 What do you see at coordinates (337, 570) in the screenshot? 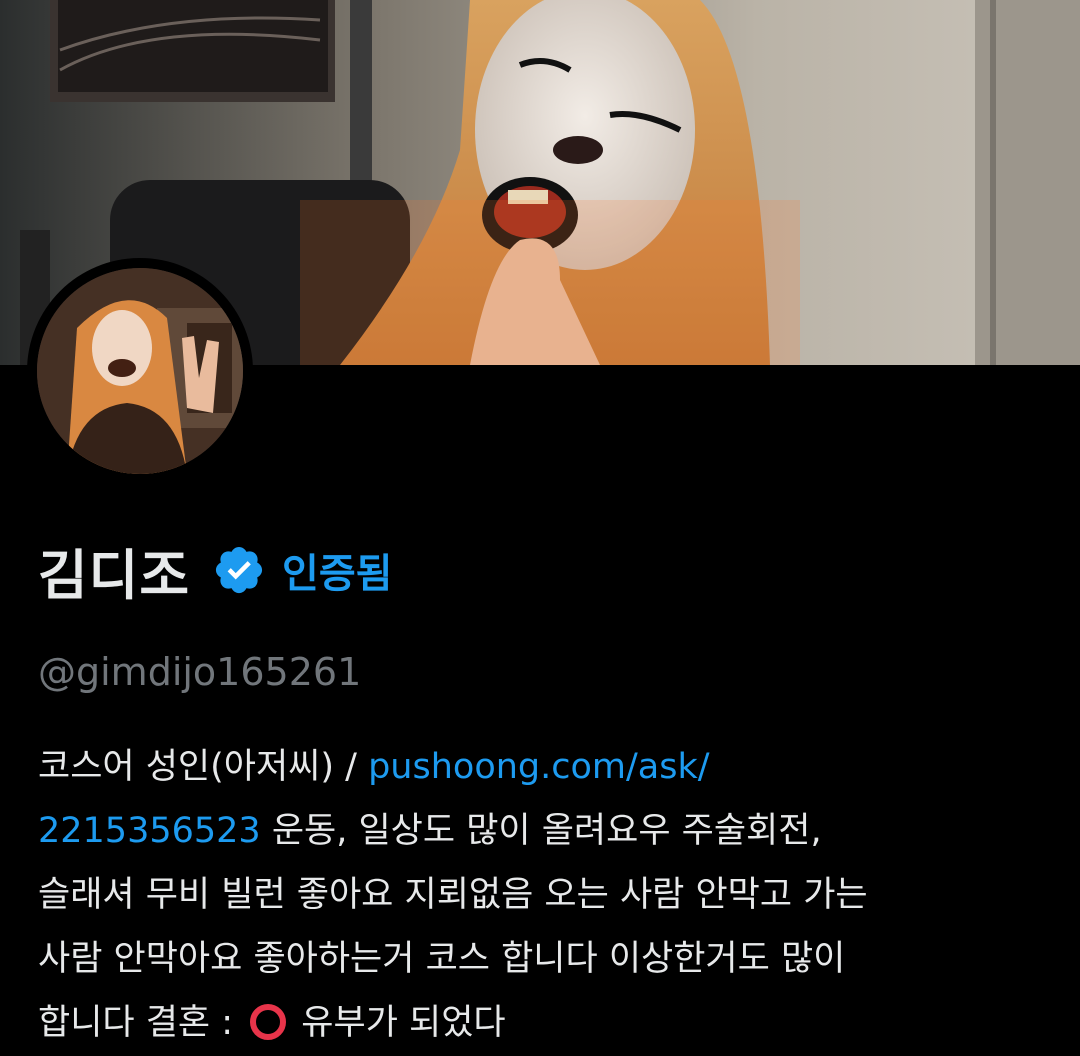
I see `verified-label: 인증됨` at bounding box center [337, 570].